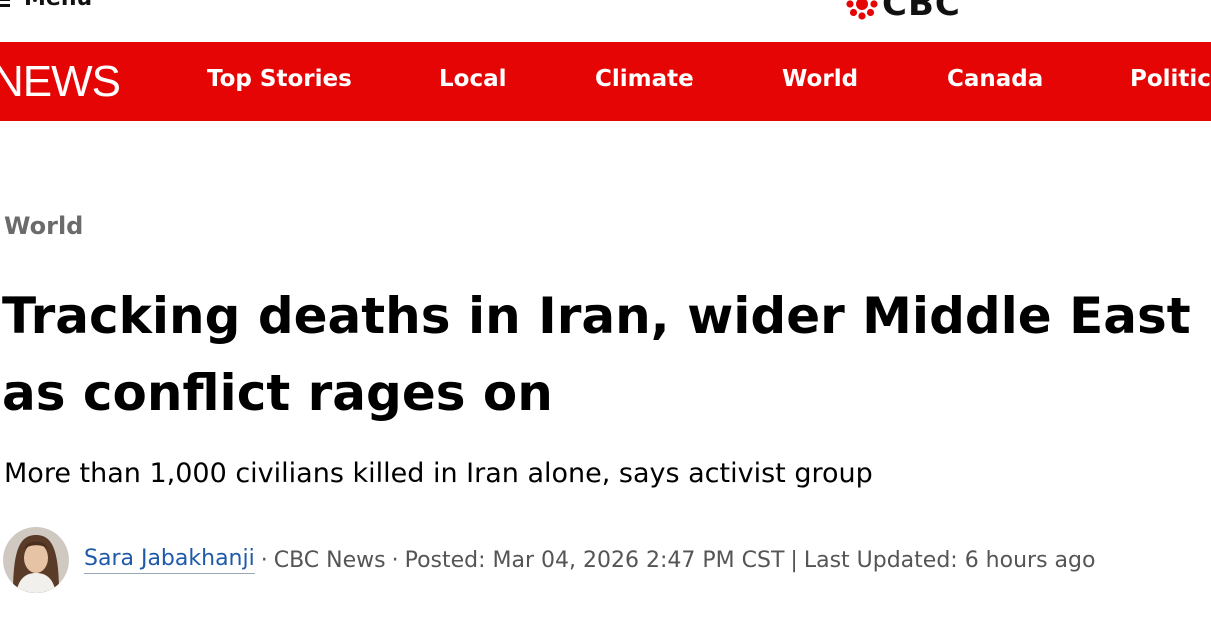 This screenshot has width=1211, height=620. What do you see at coordinates (329, 560) in the screenshot?
I see `outlet-name: CBC News` at bounding box center [329, 560].